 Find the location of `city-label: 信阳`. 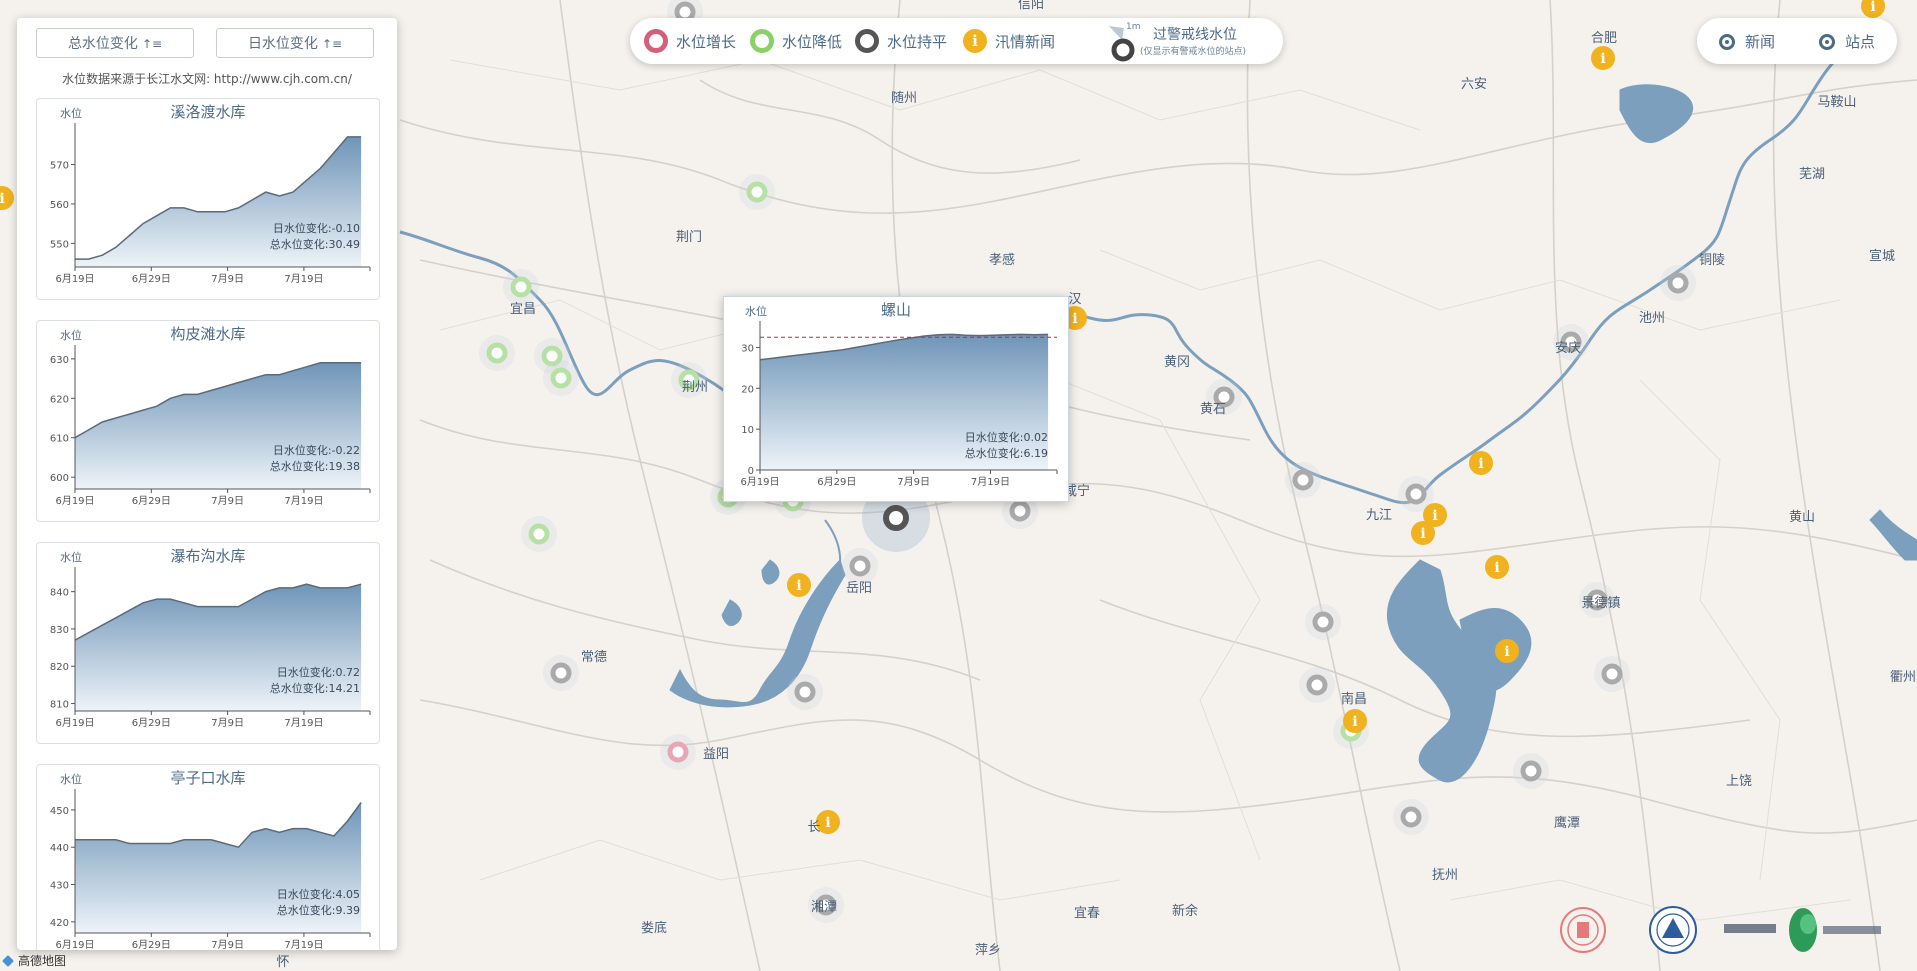

city-label: 信阳 is located at coordinates (1031, 6).